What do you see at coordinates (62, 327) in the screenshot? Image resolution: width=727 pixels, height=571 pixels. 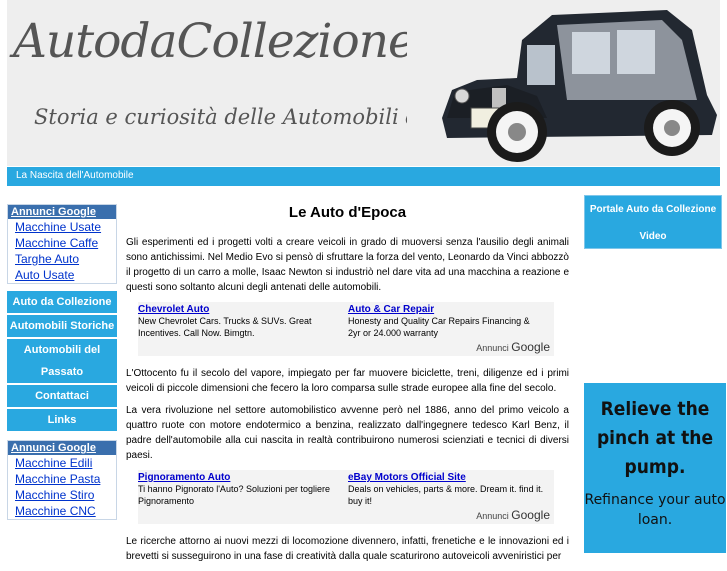 I see `sidebar-item-automobili-storiche: Automobili Storiche` at bounding box center [62, 327].